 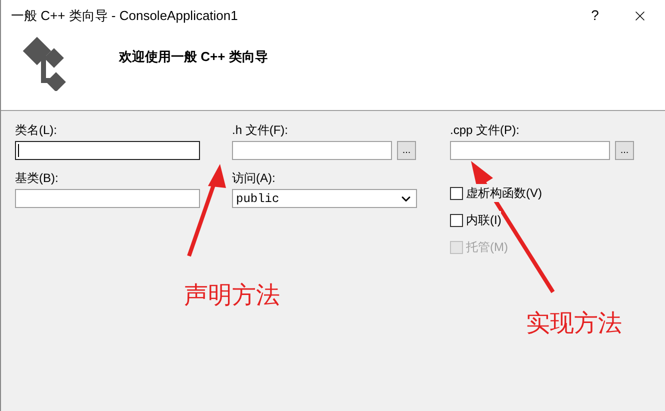 What do you see at coordinates (485, 130) in the screenshot?
I see `field-label: .cpp 文件(P):` at bounding box center [485, 130].